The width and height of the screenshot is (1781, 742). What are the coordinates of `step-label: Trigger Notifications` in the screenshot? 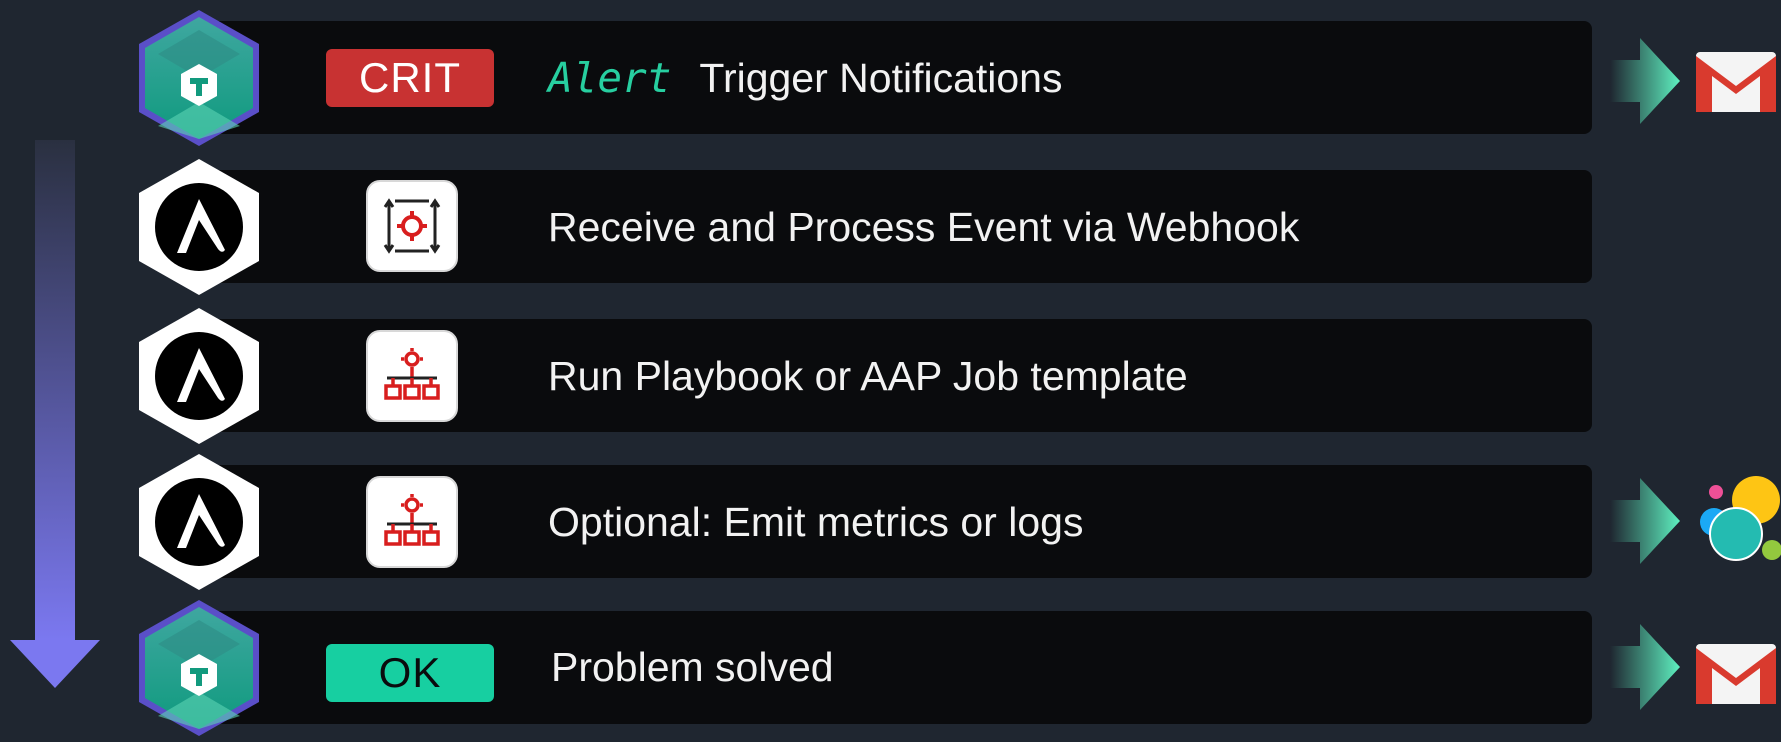 It's located at (881, 78).